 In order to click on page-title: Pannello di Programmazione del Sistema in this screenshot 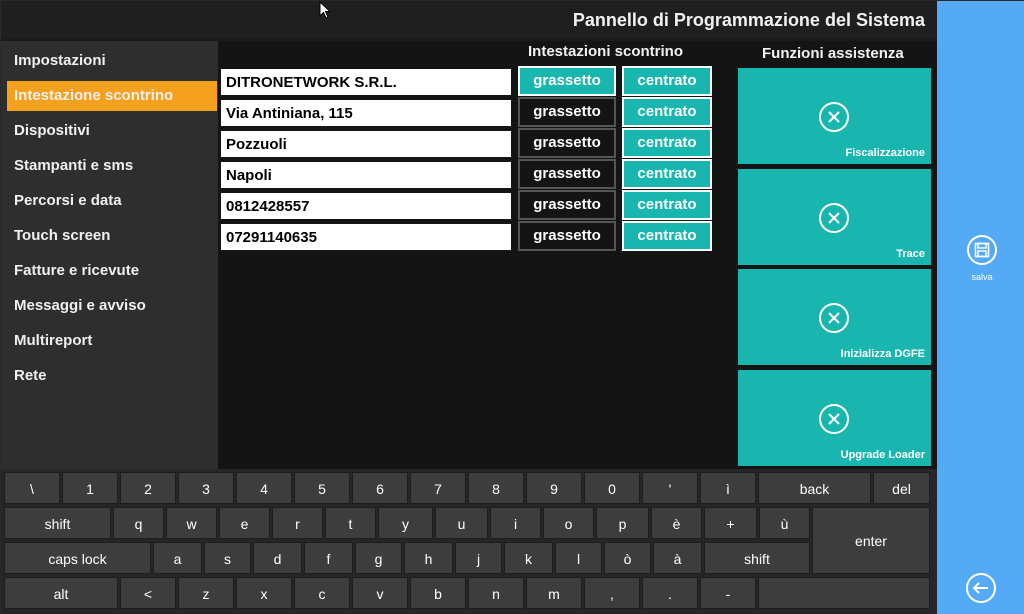, I will do `click(748, 20)`.